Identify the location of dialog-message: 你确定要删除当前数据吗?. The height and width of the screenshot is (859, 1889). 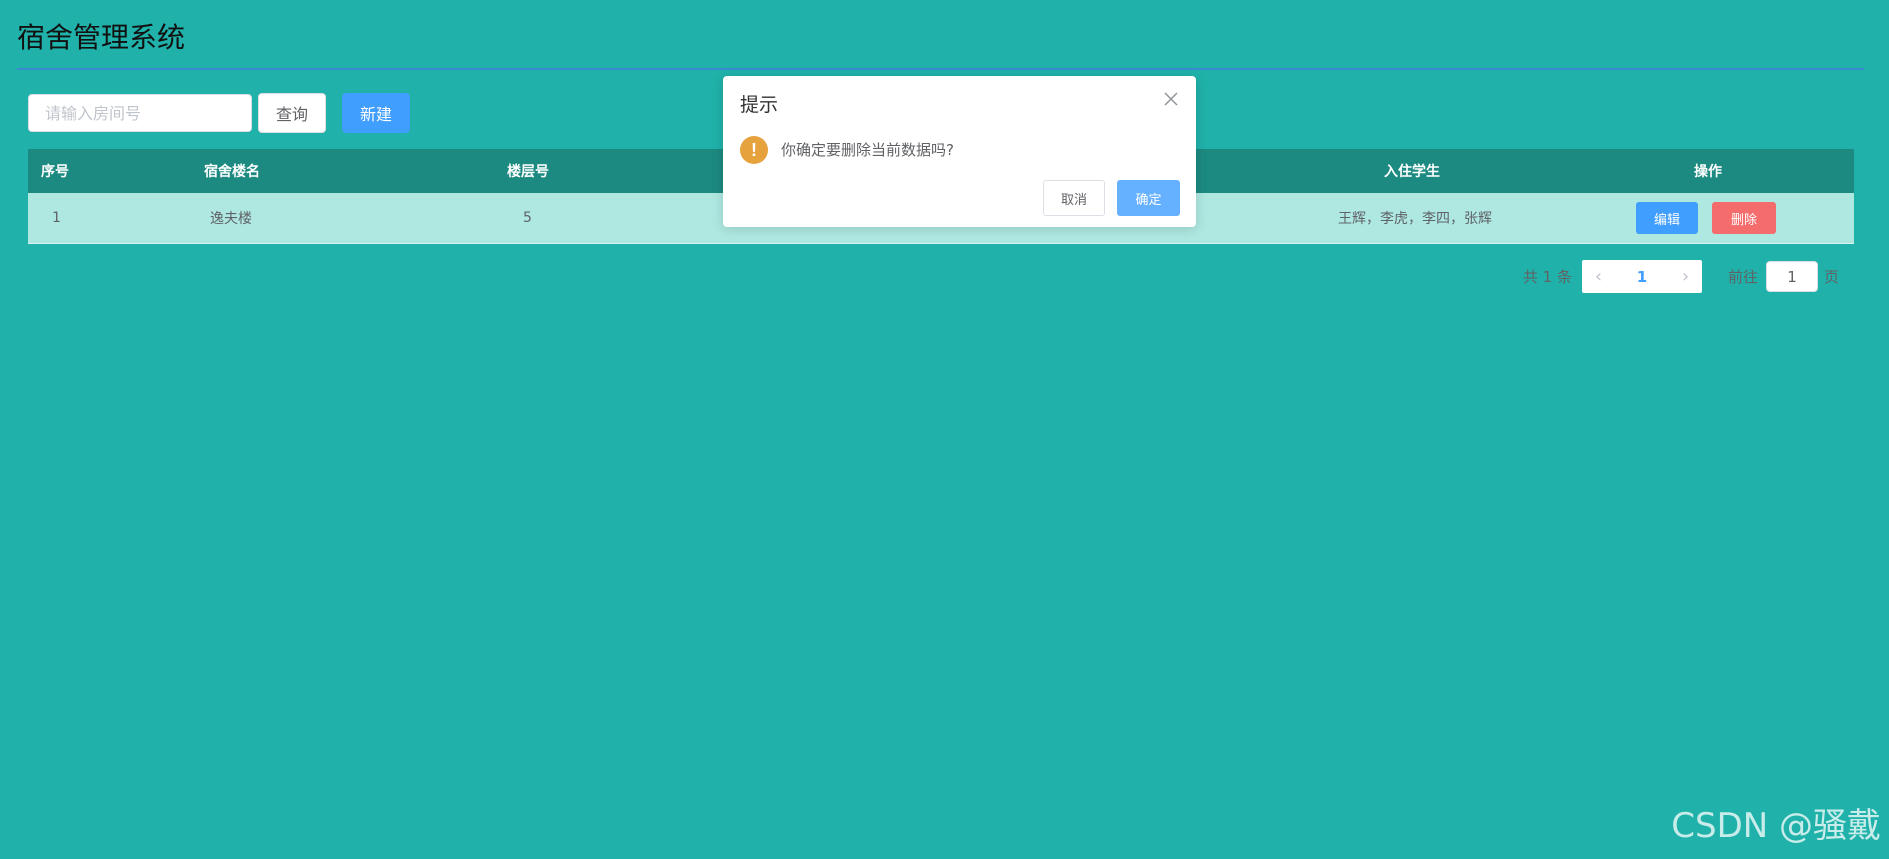
(867, 150).